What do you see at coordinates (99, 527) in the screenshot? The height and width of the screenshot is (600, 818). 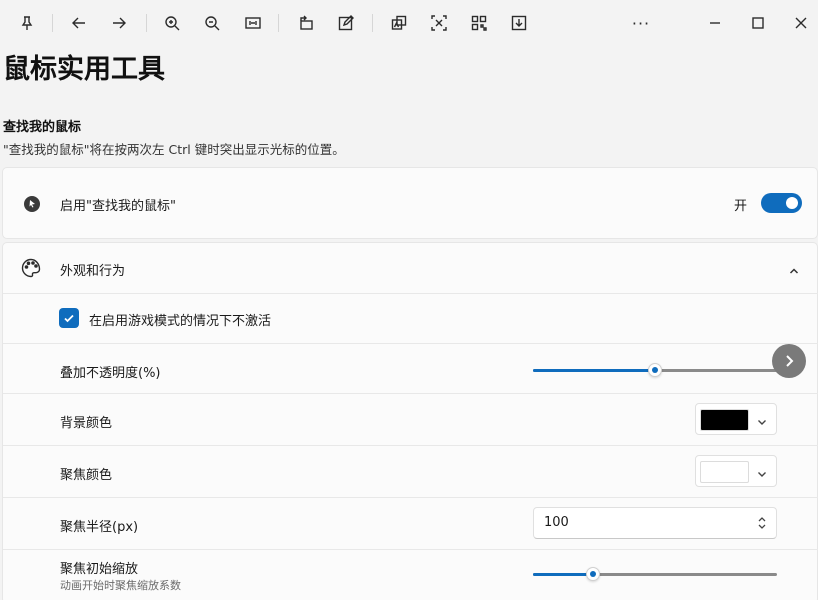 I see `spotlight-radius-label: 聚焦半径(px)` at bounding box center [99, 527].